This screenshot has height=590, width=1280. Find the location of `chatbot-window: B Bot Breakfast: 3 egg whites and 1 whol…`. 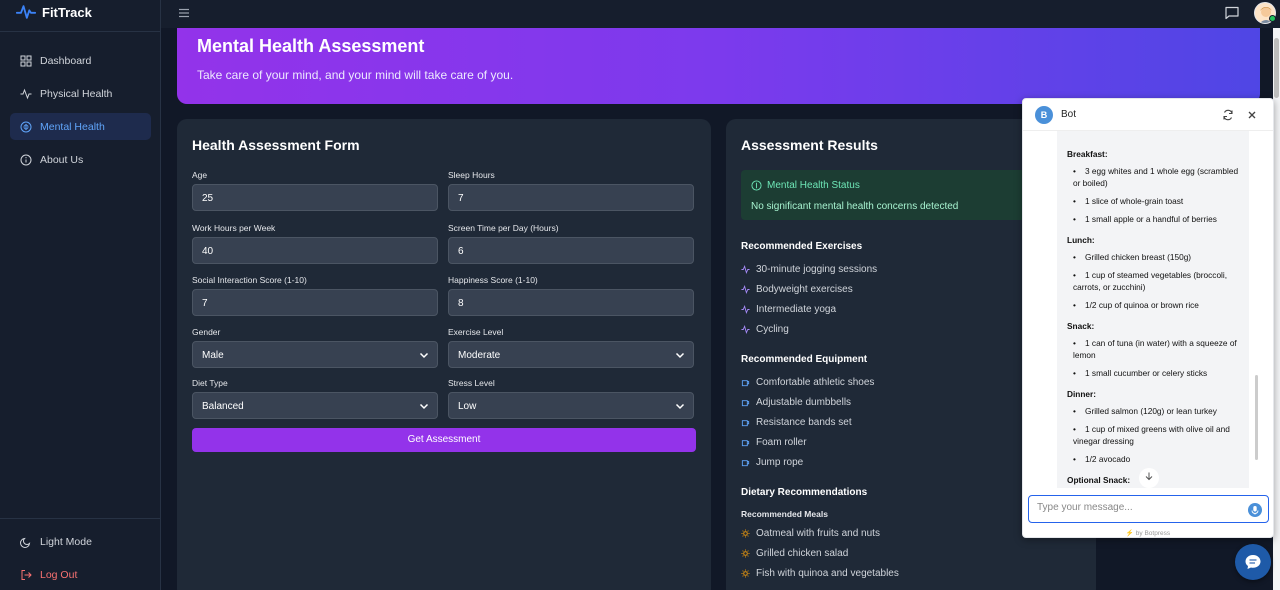

chatbot-window: B Bot Breakfast: 3 egg whites and 1 whol… is located at coordinates (1148, 318).